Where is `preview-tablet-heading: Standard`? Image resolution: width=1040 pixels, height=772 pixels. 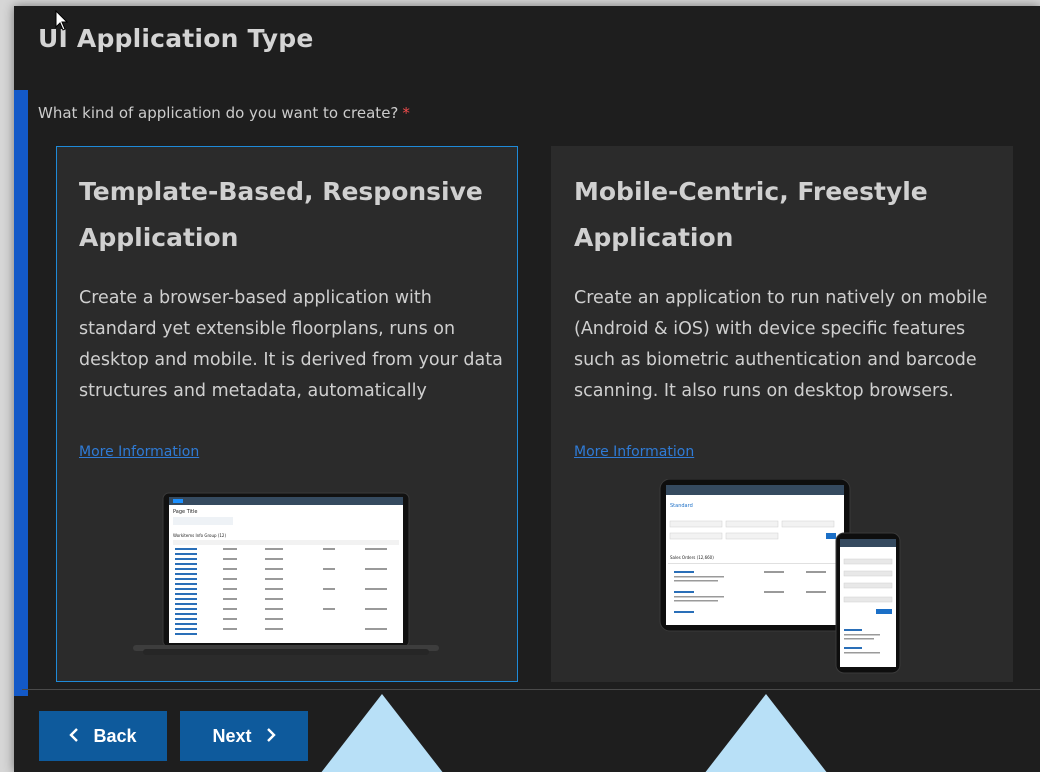 preview-tablet-heading: Standard is located at coordinates (681, 506).